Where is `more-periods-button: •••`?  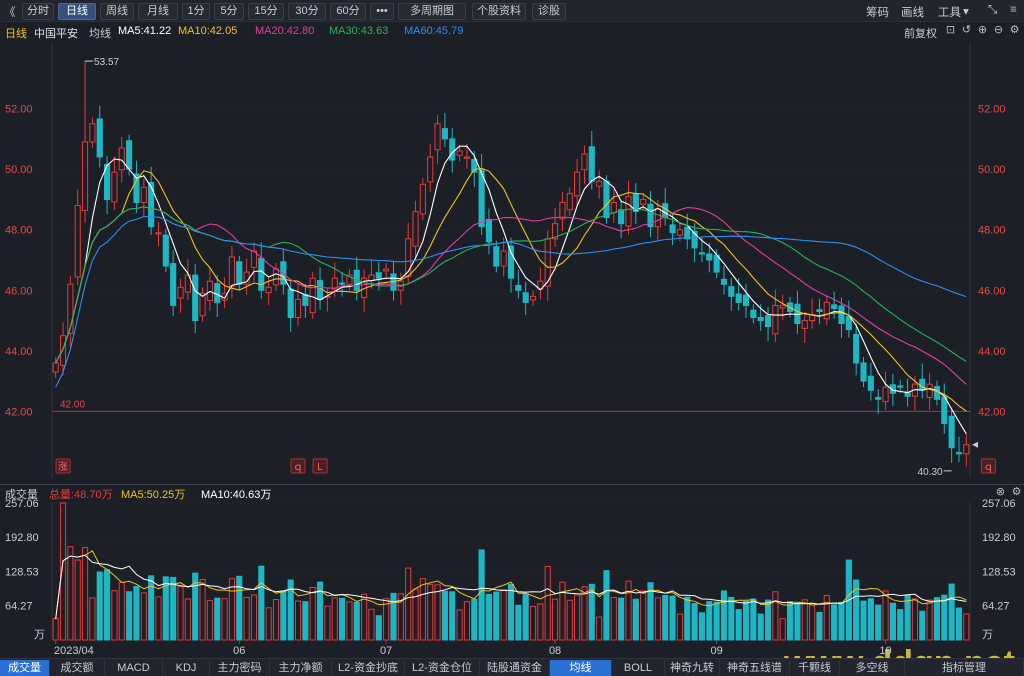
more-periods-button: ••• is located at coordinates (382, 11).